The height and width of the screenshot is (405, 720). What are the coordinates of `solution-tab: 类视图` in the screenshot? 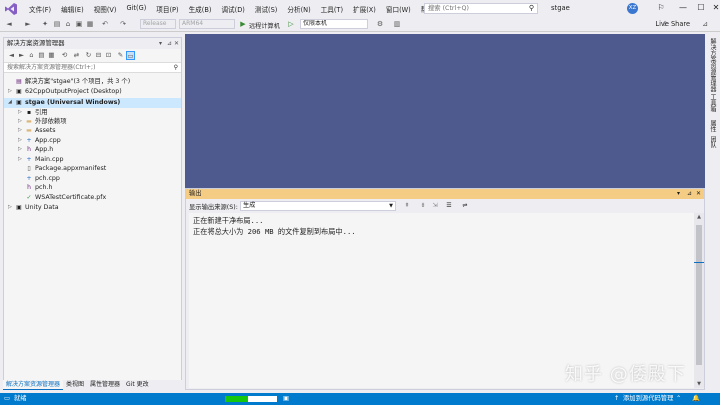 It's located at (75, 385).